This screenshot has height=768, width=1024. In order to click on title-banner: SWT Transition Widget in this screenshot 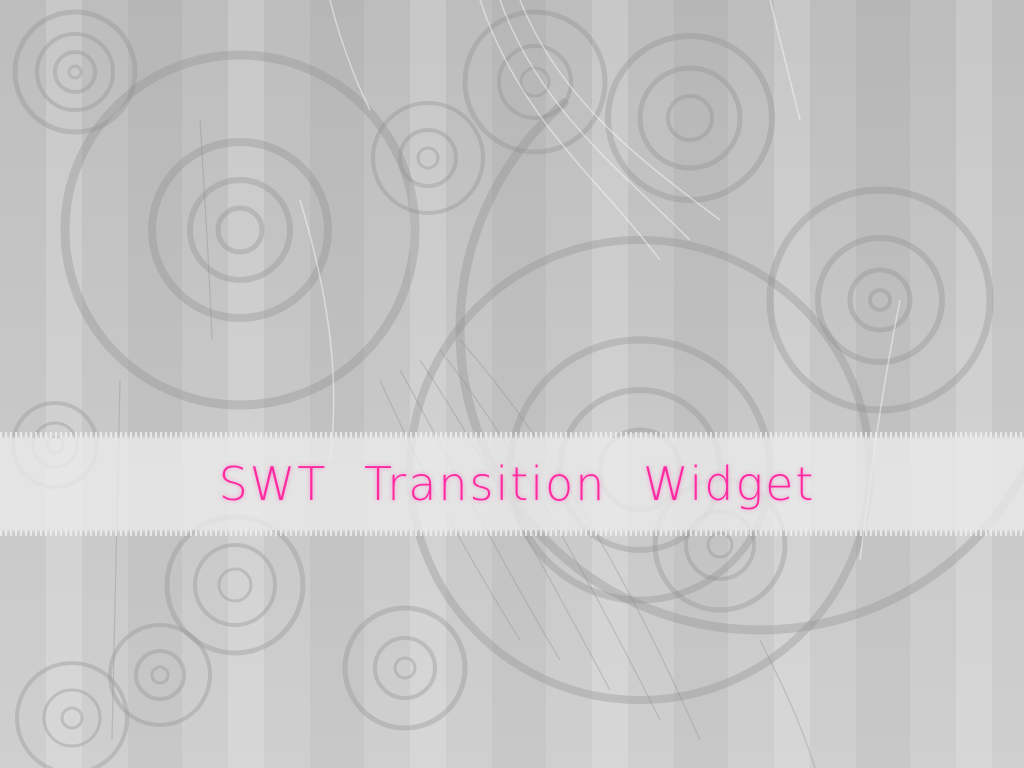, I will do `click(512, 484)`.